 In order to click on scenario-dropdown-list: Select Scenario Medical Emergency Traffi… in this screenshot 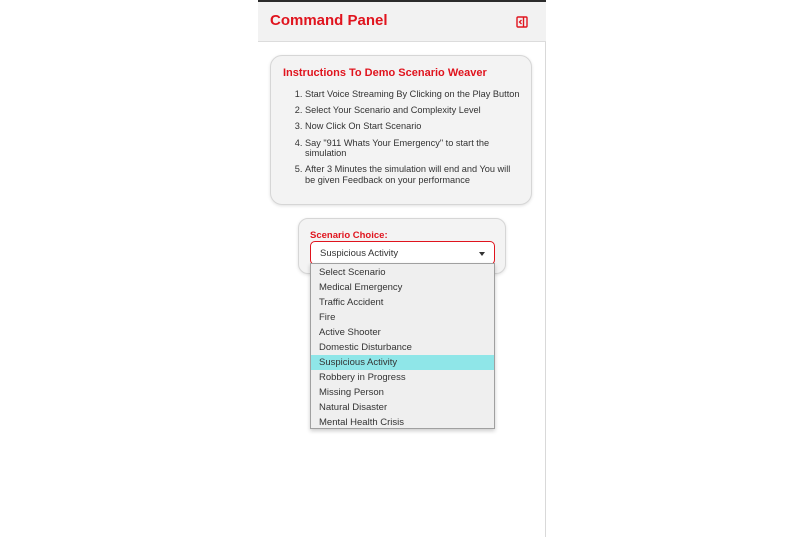, I will do `click(402, 346)`.